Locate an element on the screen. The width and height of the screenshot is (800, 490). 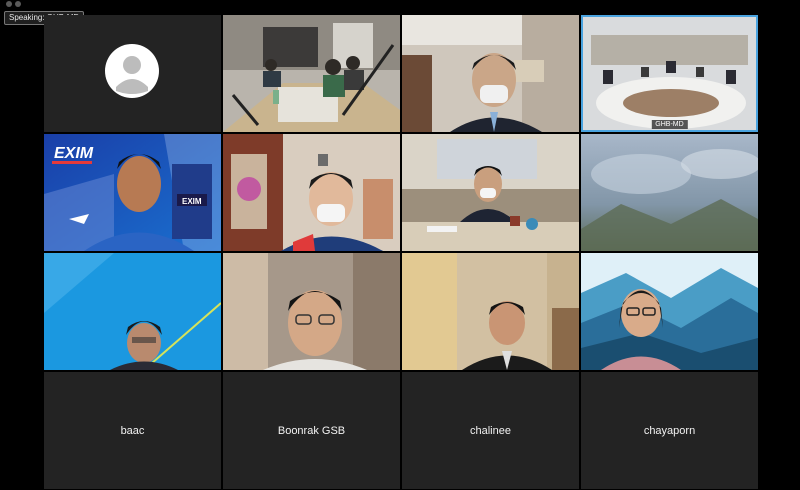
participant-tile-baac: baac is located at coordinates (132, 430).